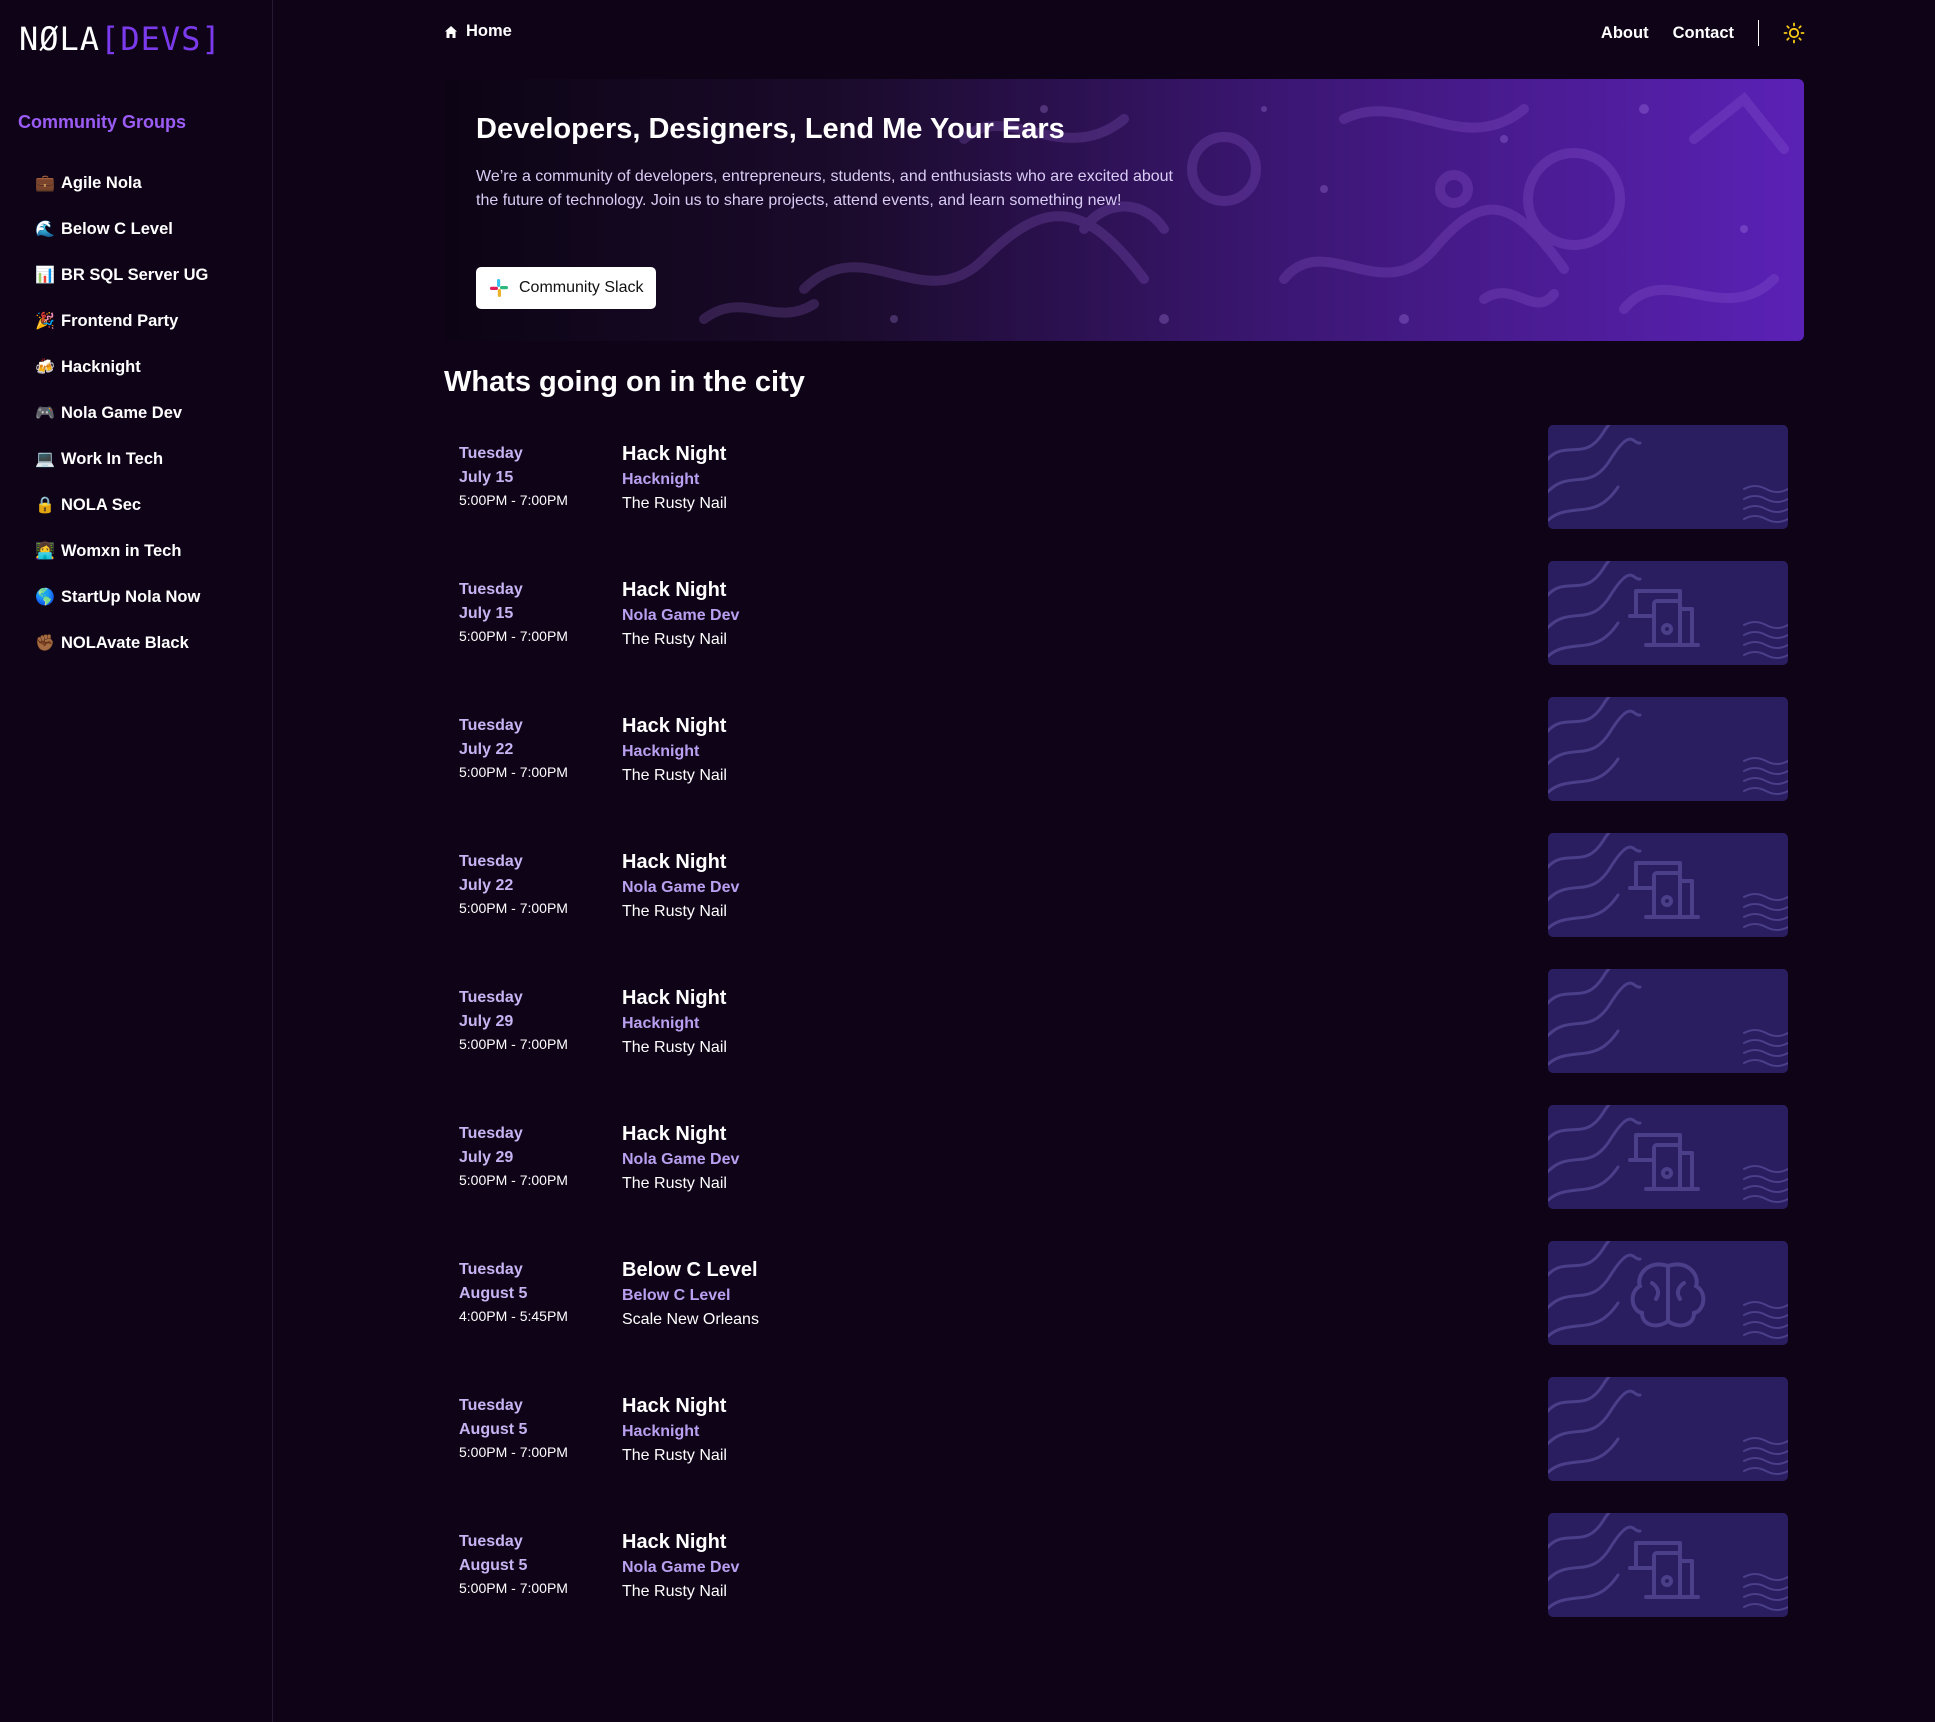  Describe the element at coordinates (486, 613) in the screenshot. I see `event-month-day: July 15` at that location.